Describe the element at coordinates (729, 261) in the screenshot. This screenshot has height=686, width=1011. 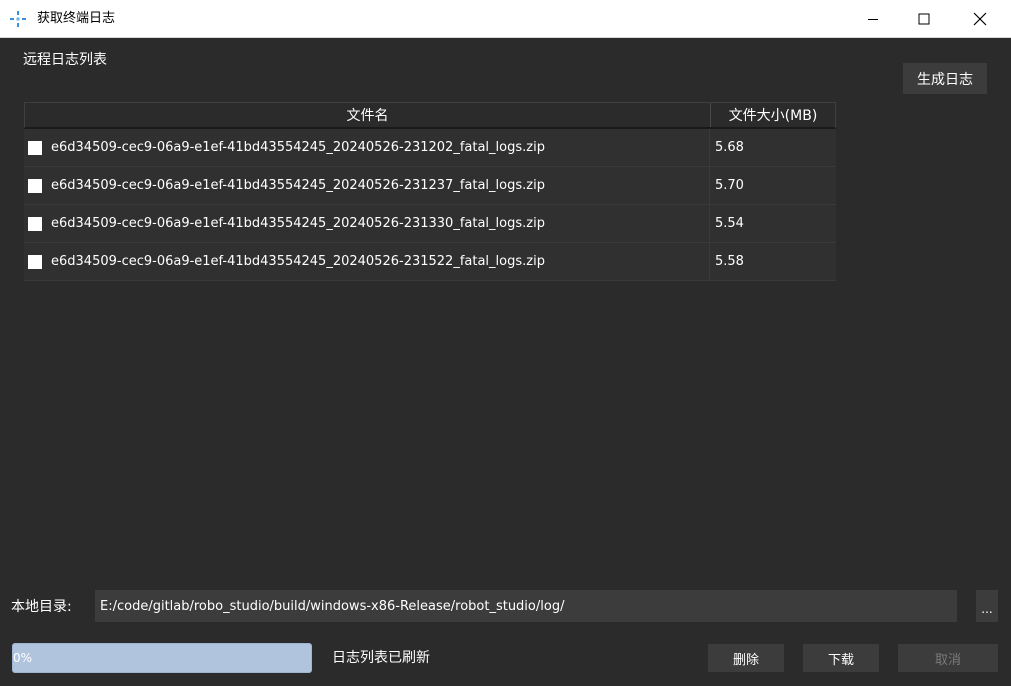
I see `filesize-cell: 5.58` at that location.